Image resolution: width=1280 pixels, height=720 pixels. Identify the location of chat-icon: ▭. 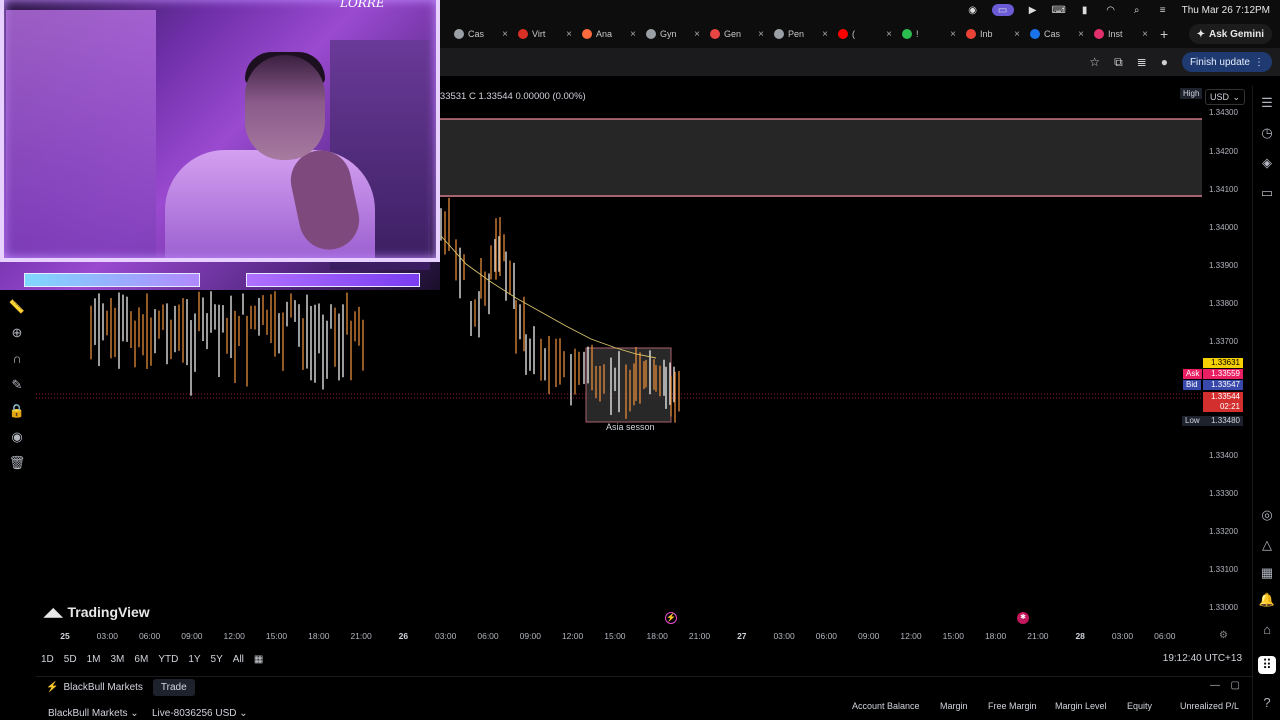
(1267, 193).